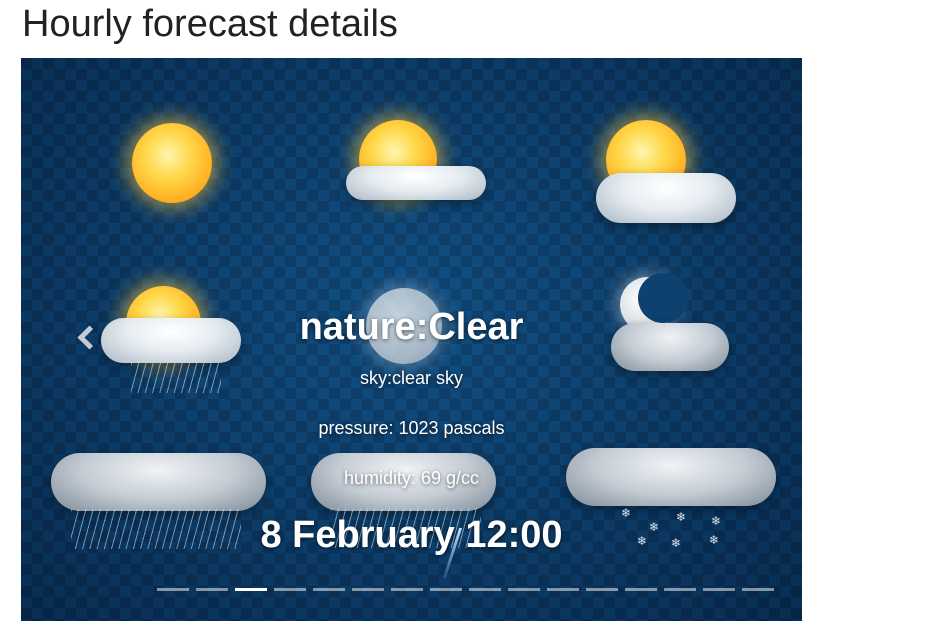 The image size is (944, 625). I want to click on pressure-reading: pressure: 1023 pascals, so click(411, 428).